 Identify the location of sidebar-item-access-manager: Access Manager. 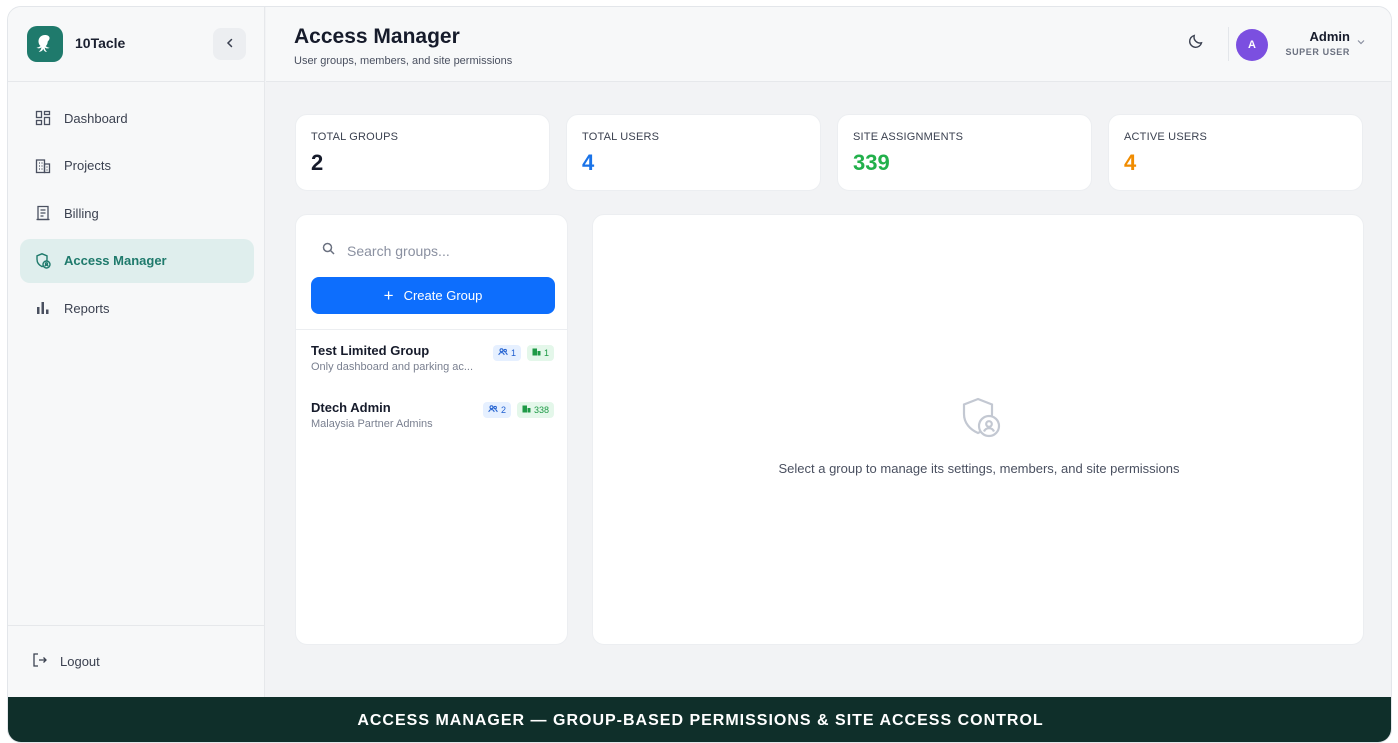
(137, 260).